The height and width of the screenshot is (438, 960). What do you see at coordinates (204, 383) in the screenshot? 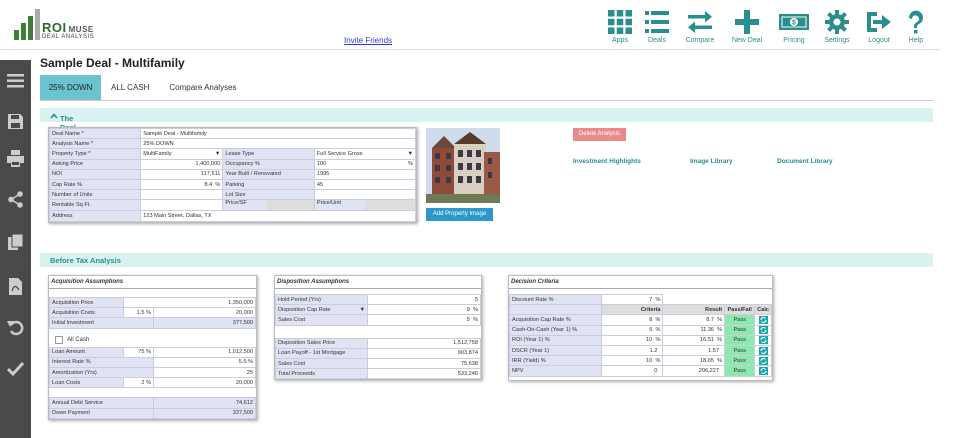
I see `loan-costs-value: 20,000` at bounding box center [204, 383].